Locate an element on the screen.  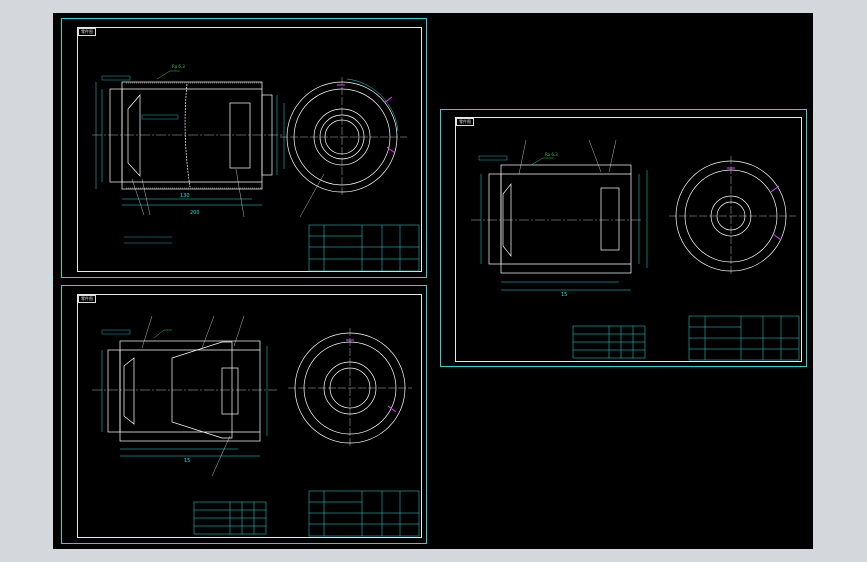
dim-overall-c: 15 is located at coordinates (187, 461).